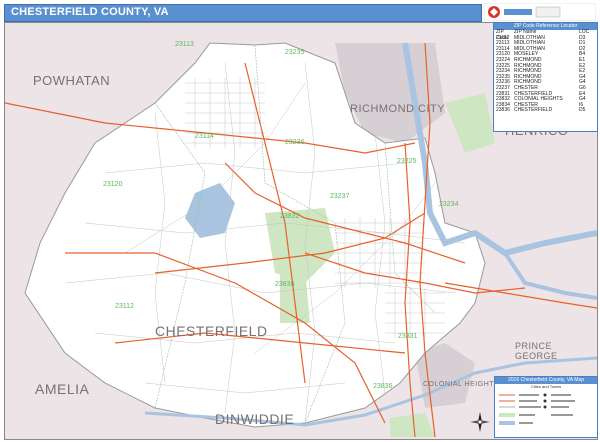  I want to click on zip-label: 23237, so click(340, 196).